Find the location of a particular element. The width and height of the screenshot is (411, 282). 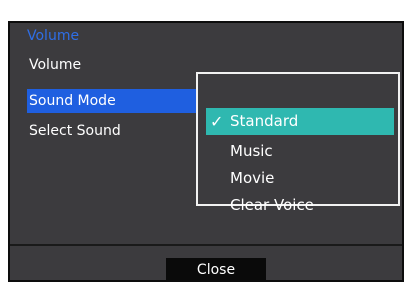

option-movie: Movie is located at coordinates (300, 178).